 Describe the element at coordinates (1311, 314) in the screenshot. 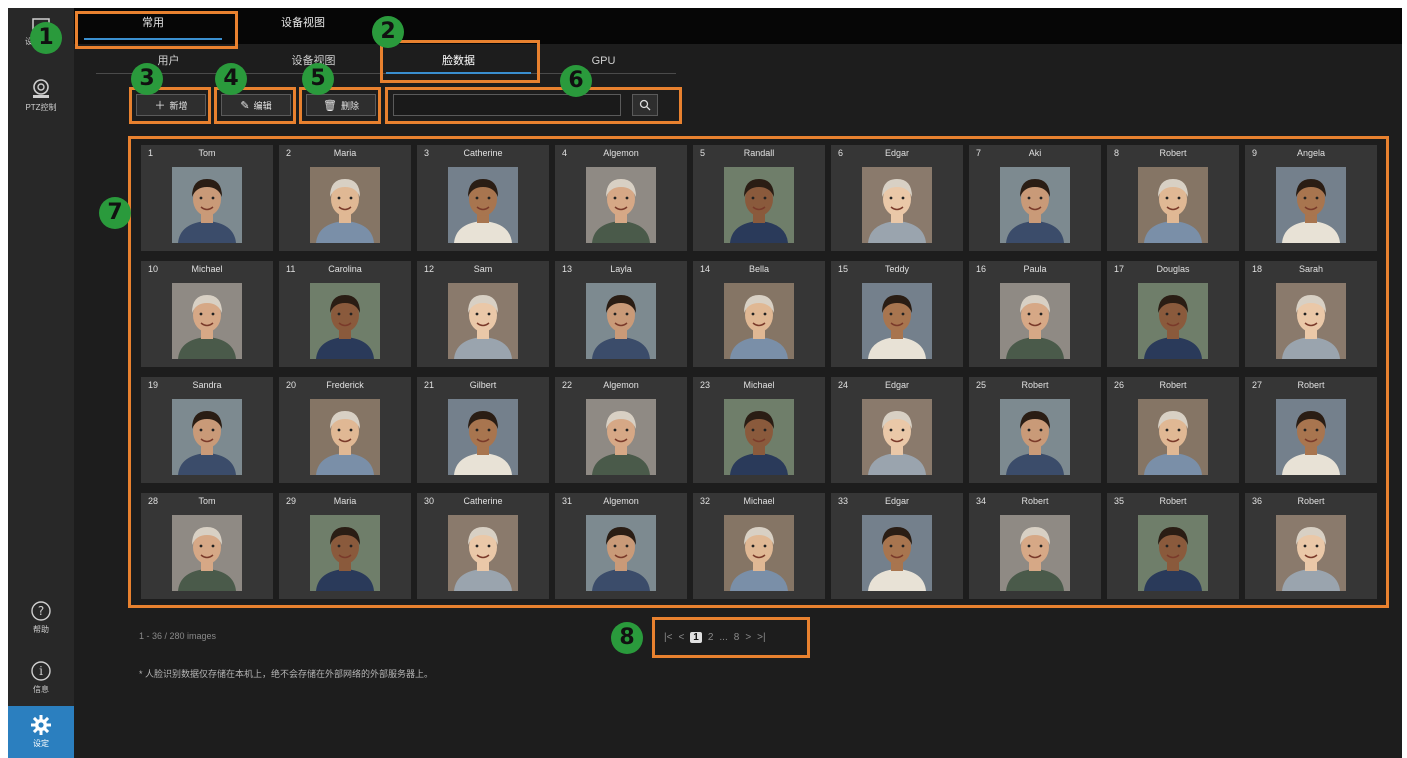

I see `face-card: 18 Sarah` at that location.